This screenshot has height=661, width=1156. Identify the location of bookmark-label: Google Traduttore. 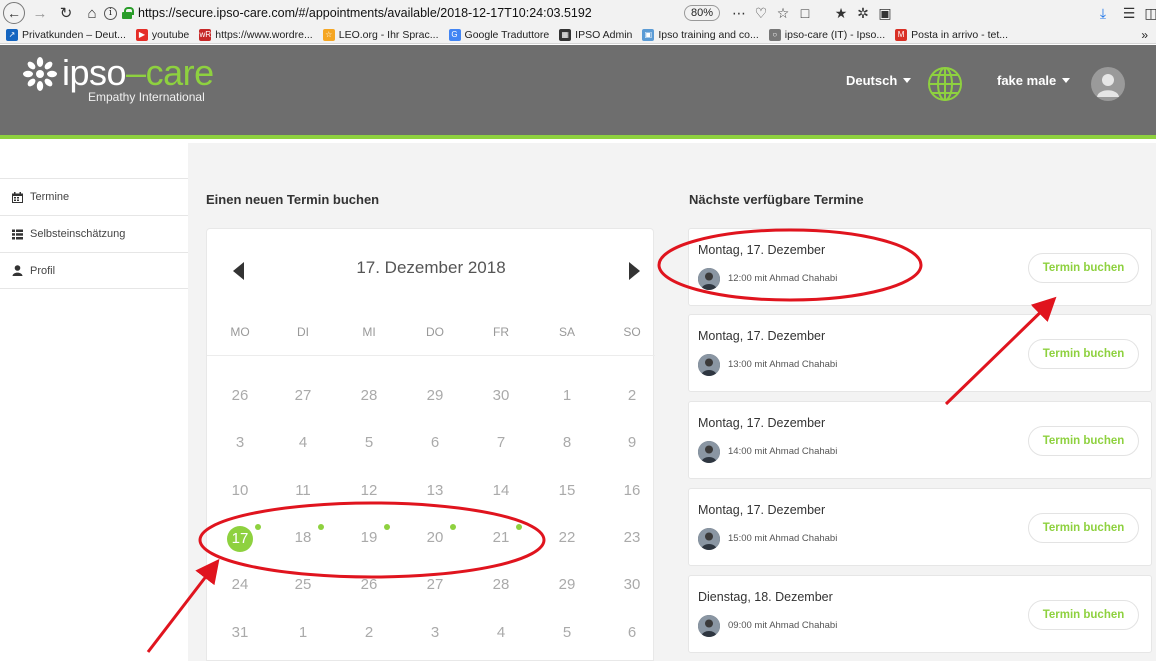
(507, 34).